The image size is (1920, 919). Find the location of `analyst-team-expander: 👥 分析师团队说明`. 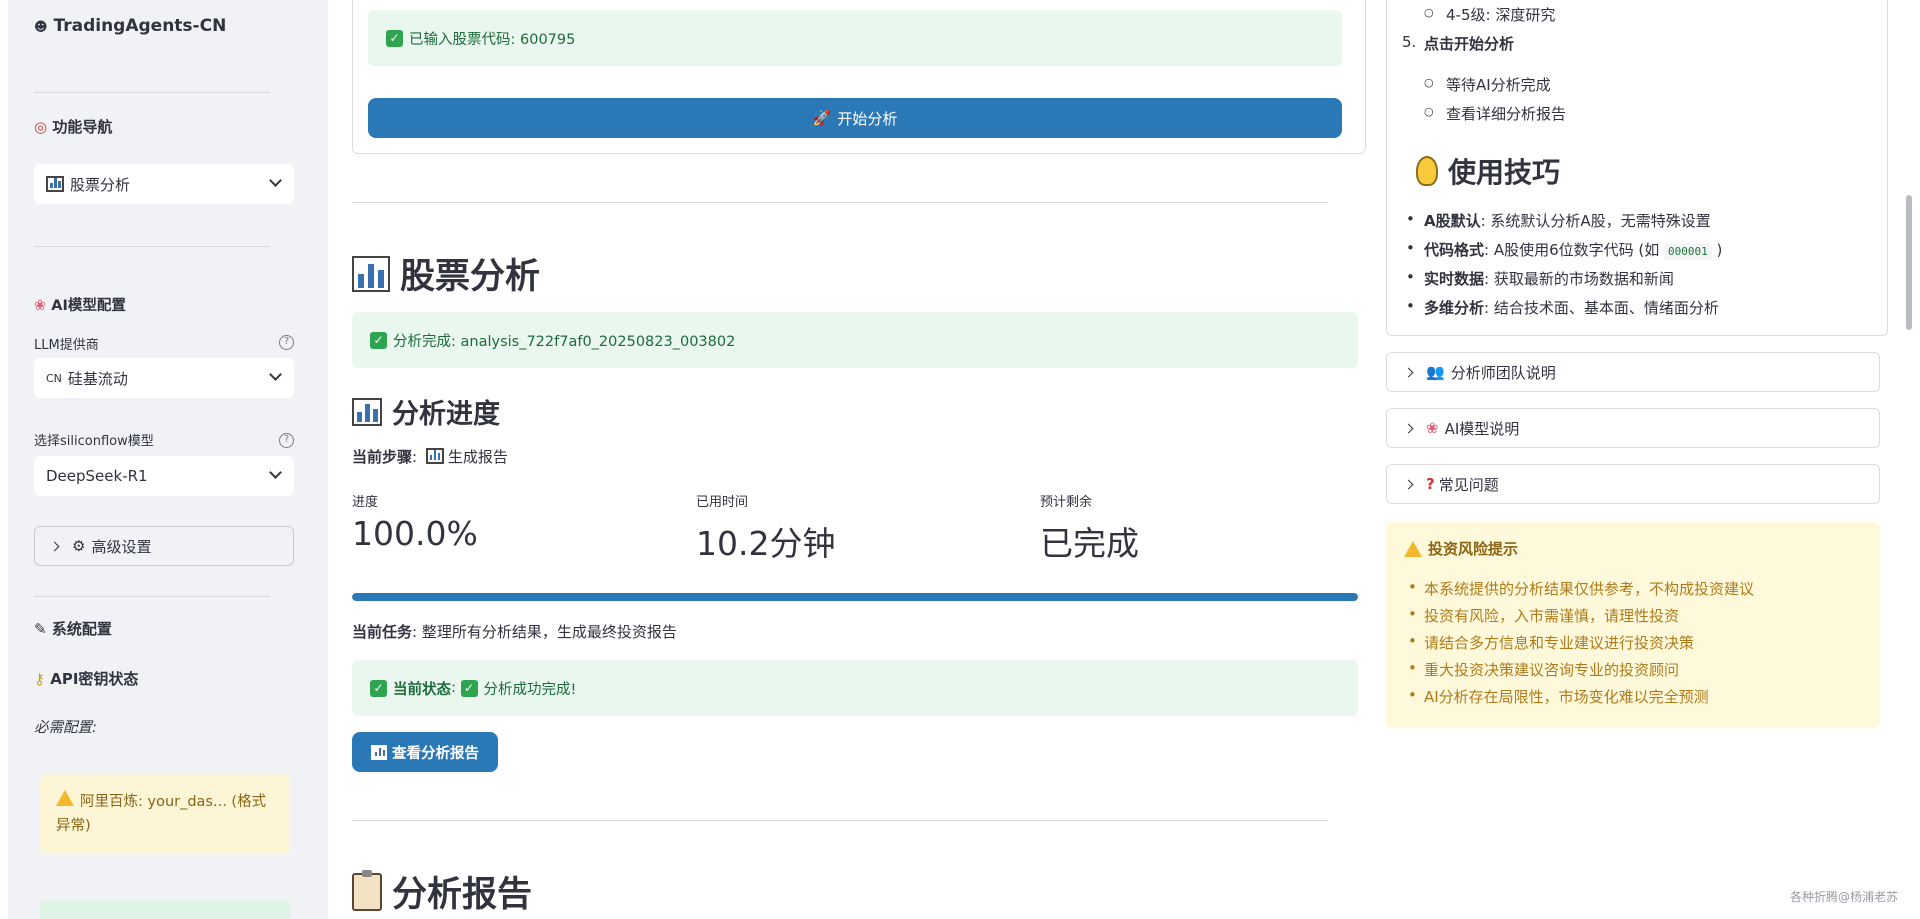

analyst-team-expander: 👥 分析师团队说明 is located at coordinates (1633, 372).